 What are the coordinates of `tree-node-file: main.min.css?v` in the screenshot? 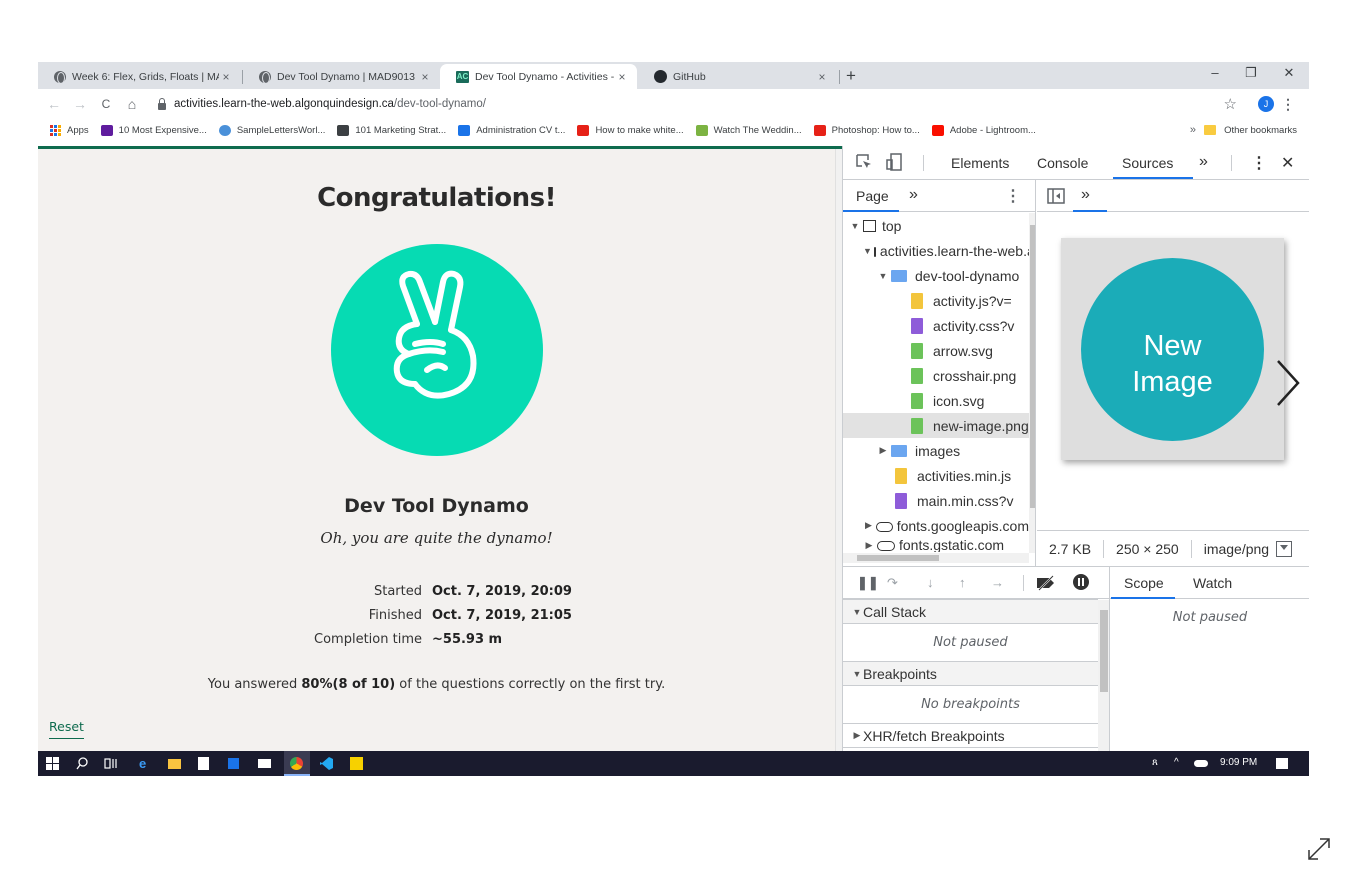 It's located at (936, 500).